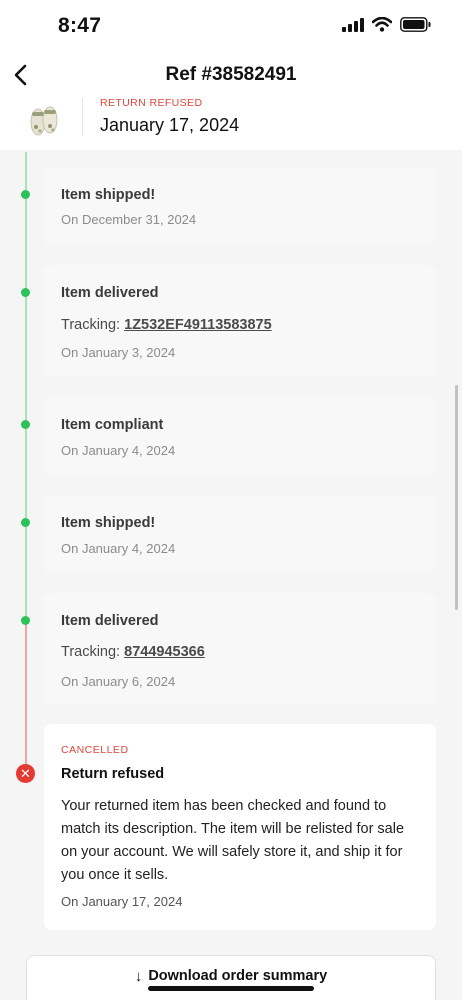  Describe the element at coordinates (26, 693) in the screenshot. I see `timeline-line-red` at that location.